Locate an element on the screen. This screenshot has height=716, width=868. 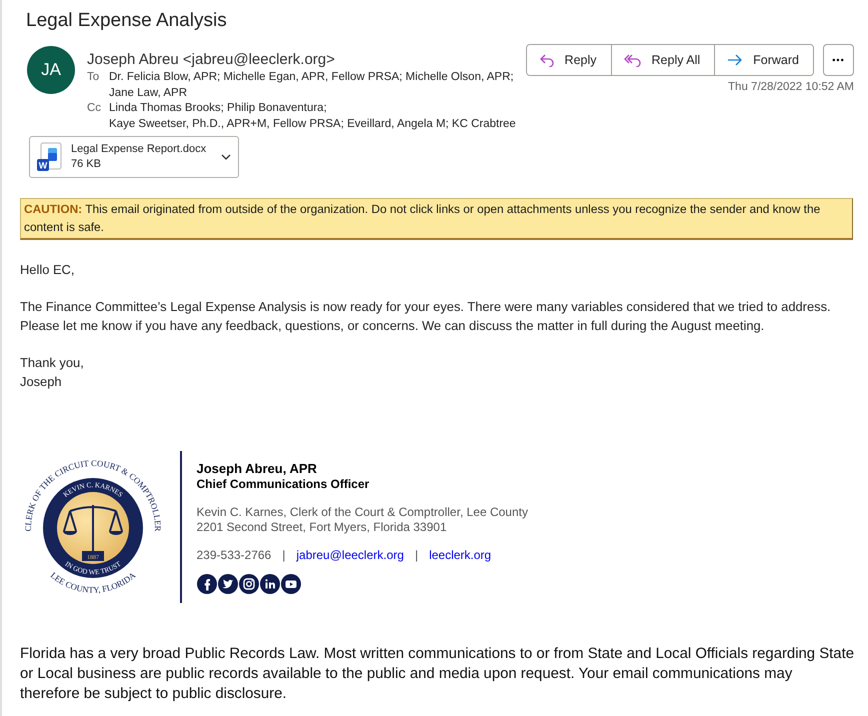
phone-number: 239-533-2766 is located at coordinates (234, 555).